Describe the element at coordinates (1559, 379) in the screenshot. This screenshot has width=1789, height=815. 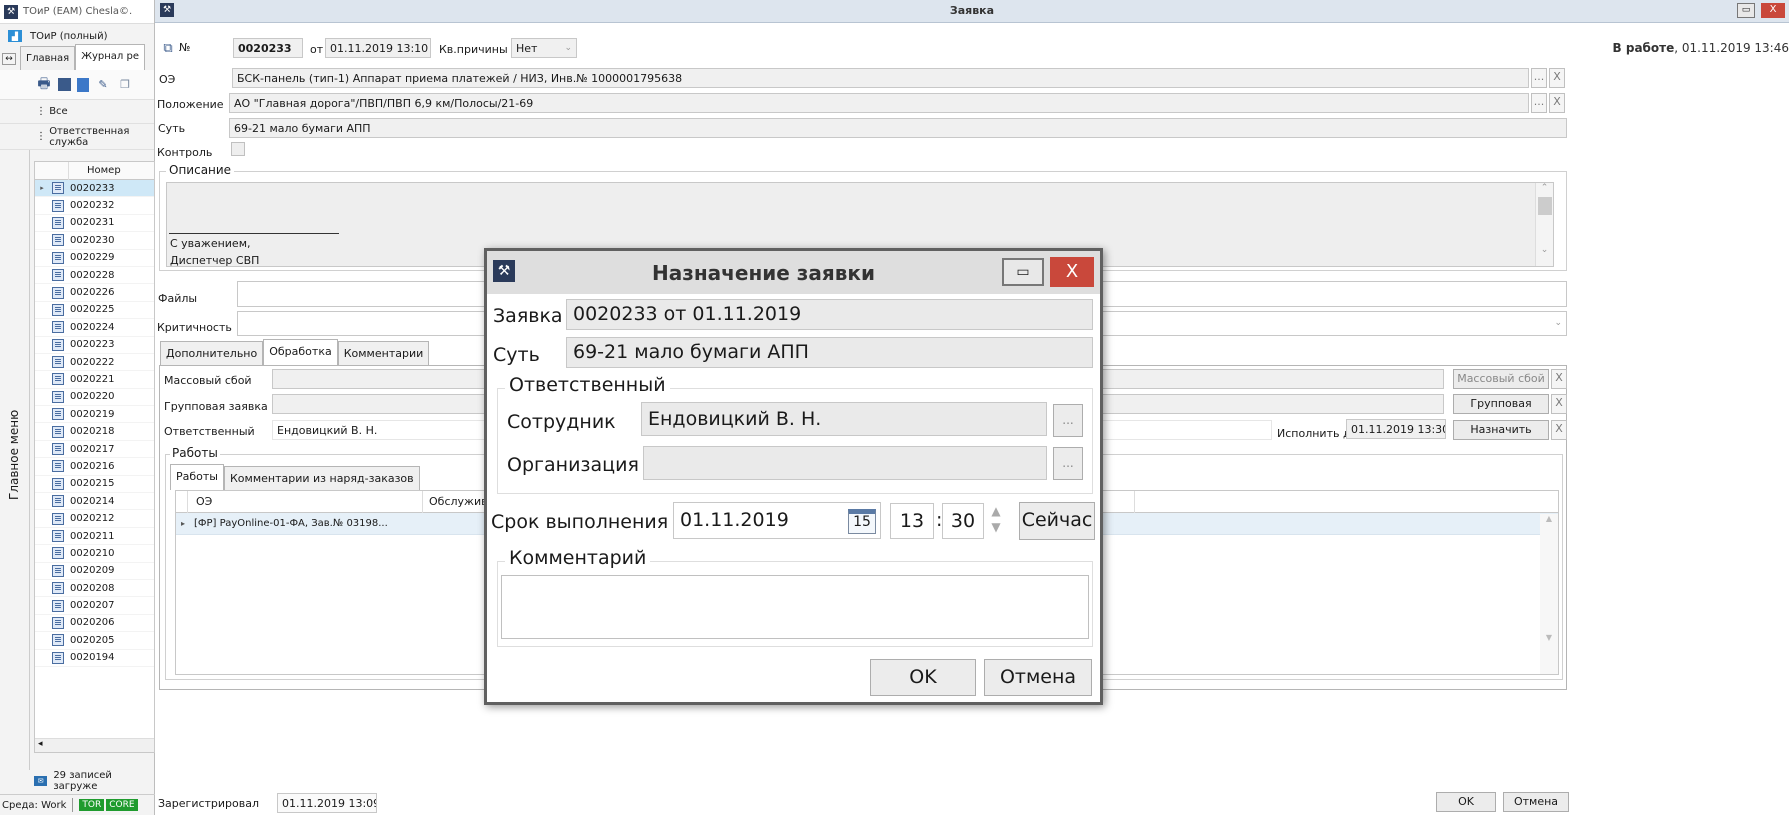
I see `mass-clear-button: X` at that location.